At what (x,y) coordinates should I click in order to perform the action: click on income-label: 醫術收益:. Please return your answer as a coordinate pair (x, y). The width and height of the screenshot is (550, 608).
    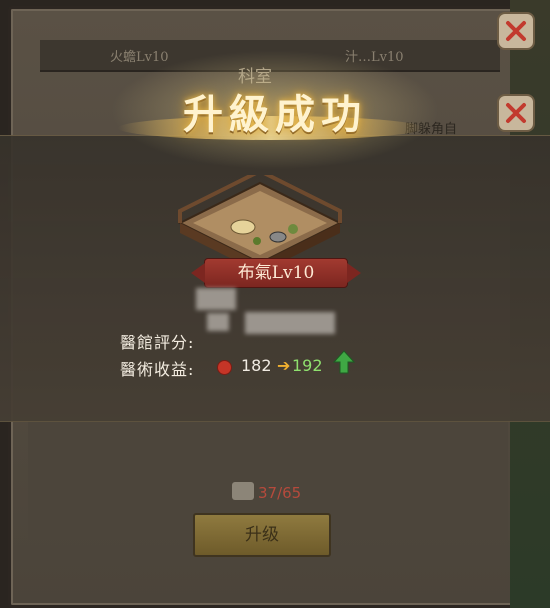
    Looking at the image, I should click on (157, 369).